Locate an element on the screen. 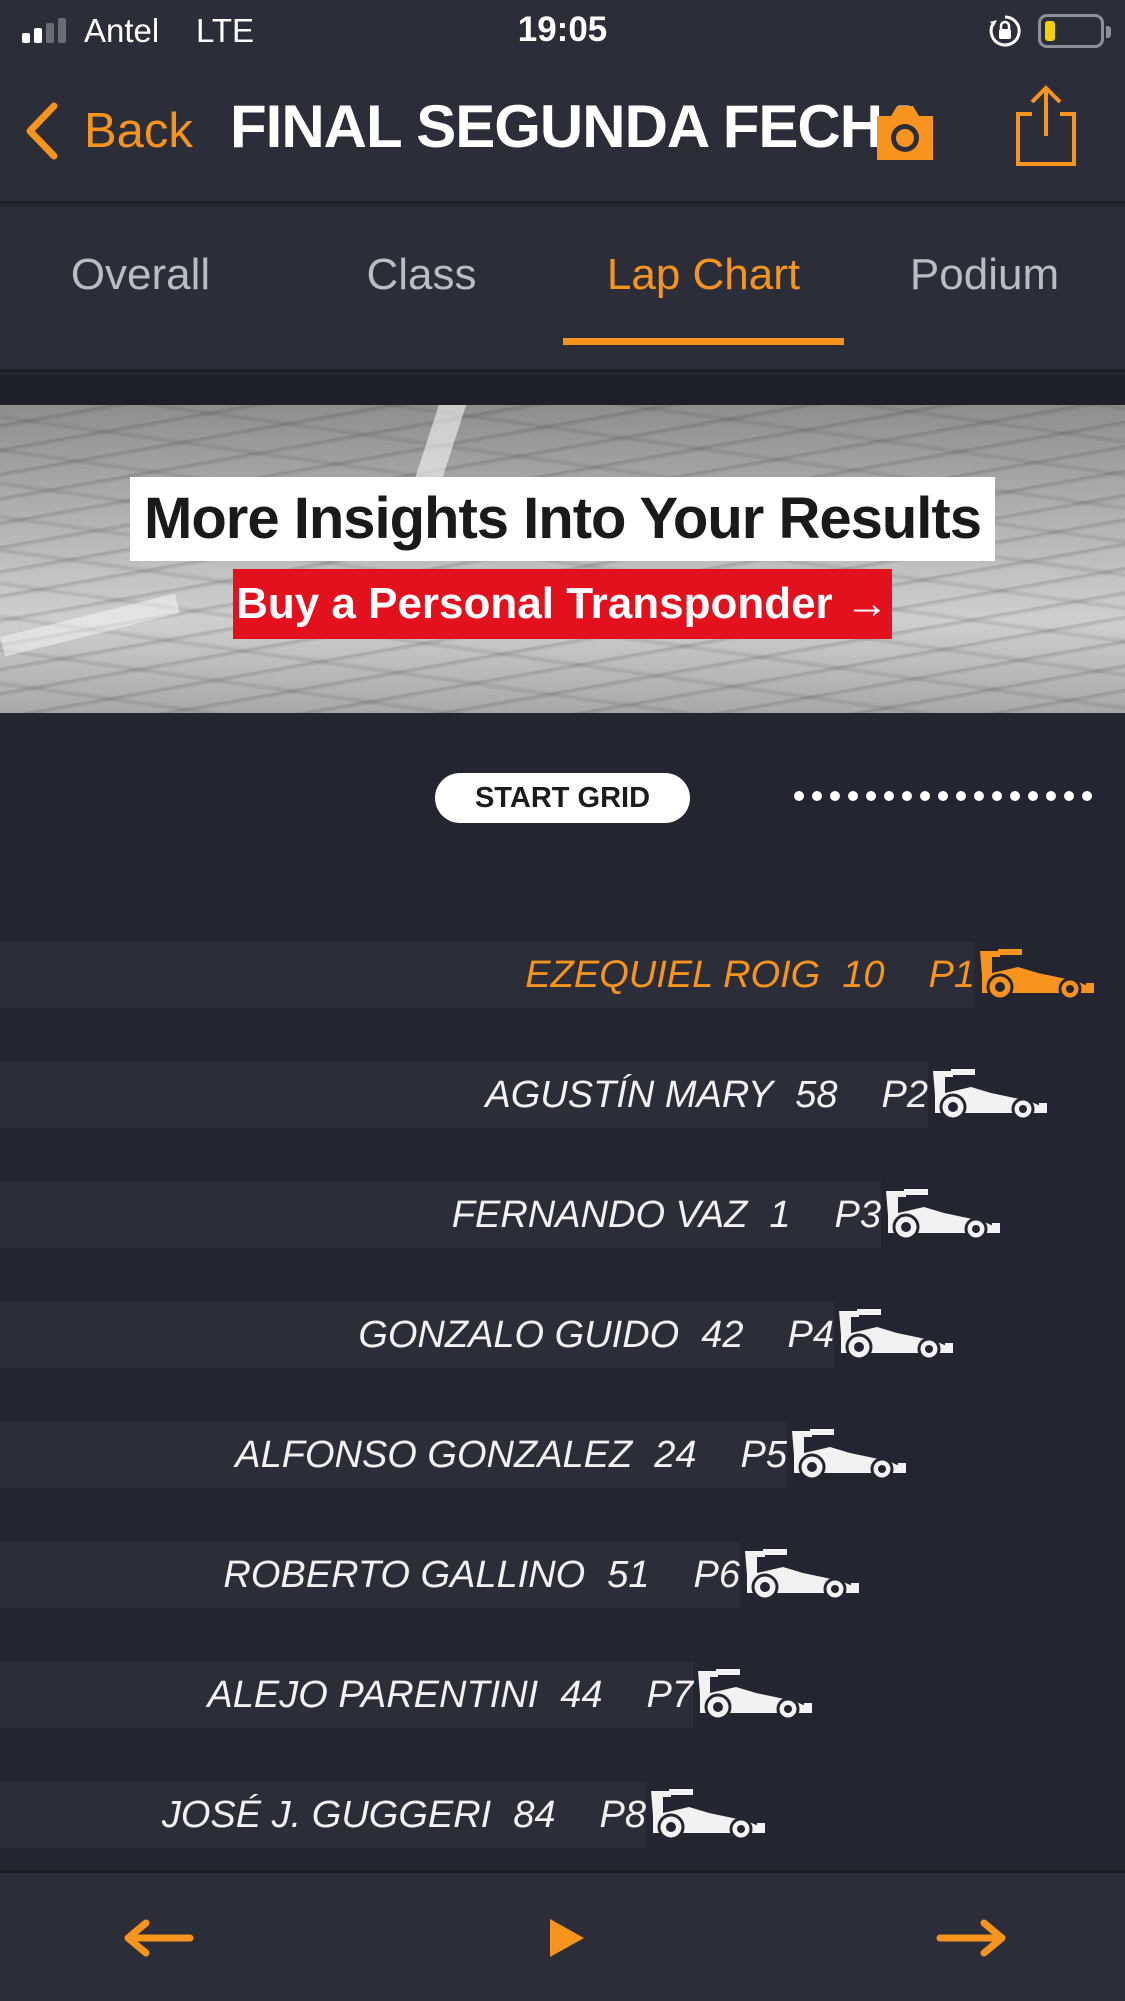 Image resolution: width=1125 pixels, height=2001 pixels. driver-position: P7 is located at coordinates (669, 1695).